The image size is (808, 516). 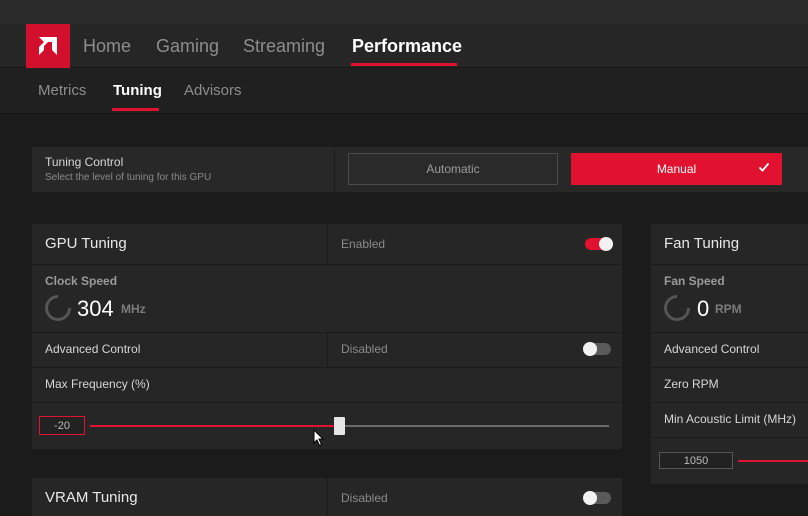 I want to click on window-top-strip, so click(x=404, y=12).